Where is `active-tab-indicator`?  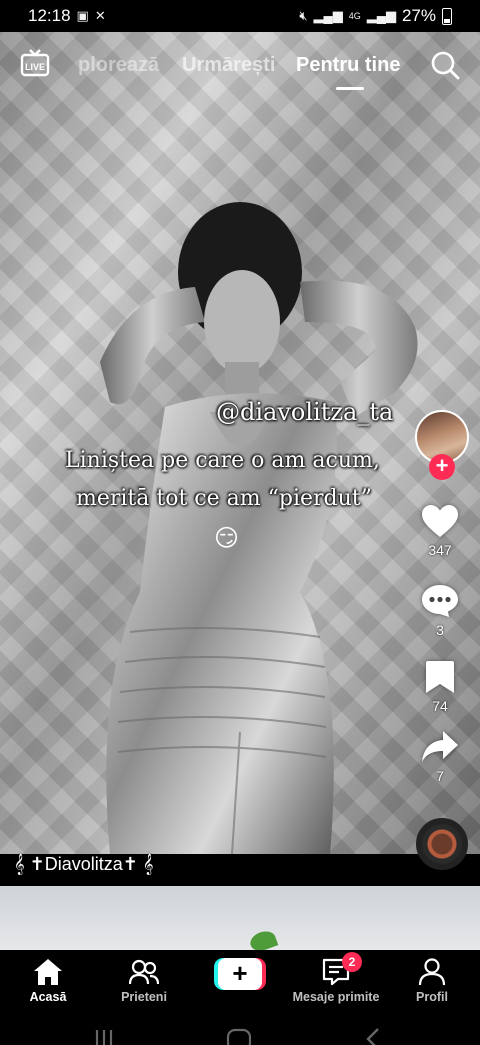
active-tab-indicator is located at coordinates (350, 88).